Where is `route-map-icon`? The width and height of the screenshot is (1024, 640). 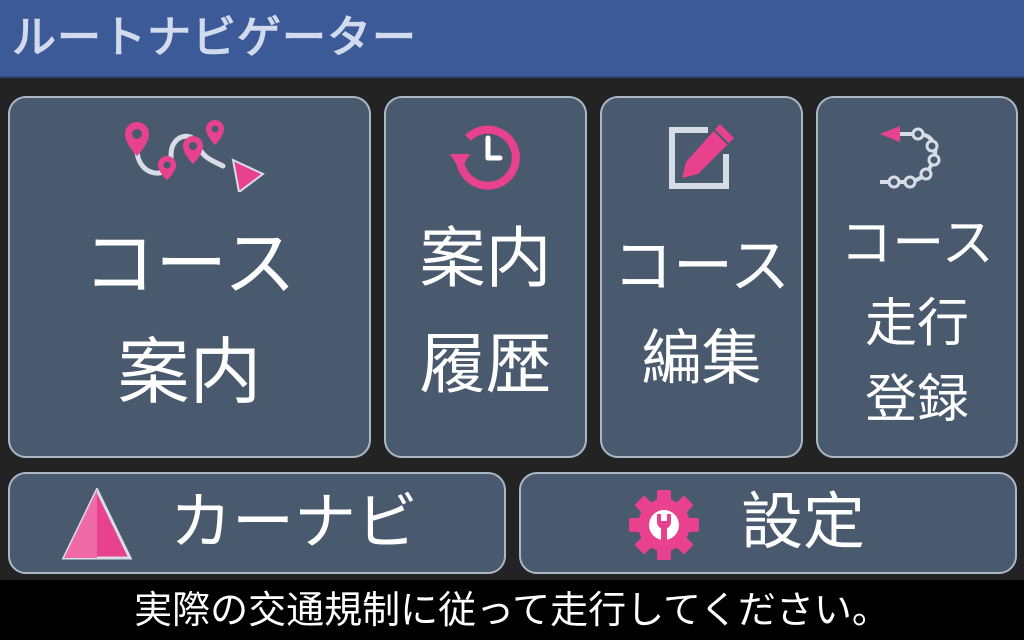
route-map-icon is located at coordinates (190, 154).